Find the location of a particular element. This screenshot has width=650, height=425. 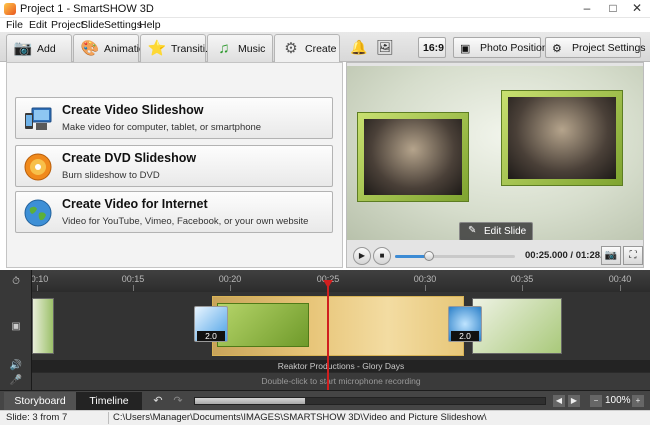

aspect-ratio-label: 16:9 is located at coordinates (434, 48).